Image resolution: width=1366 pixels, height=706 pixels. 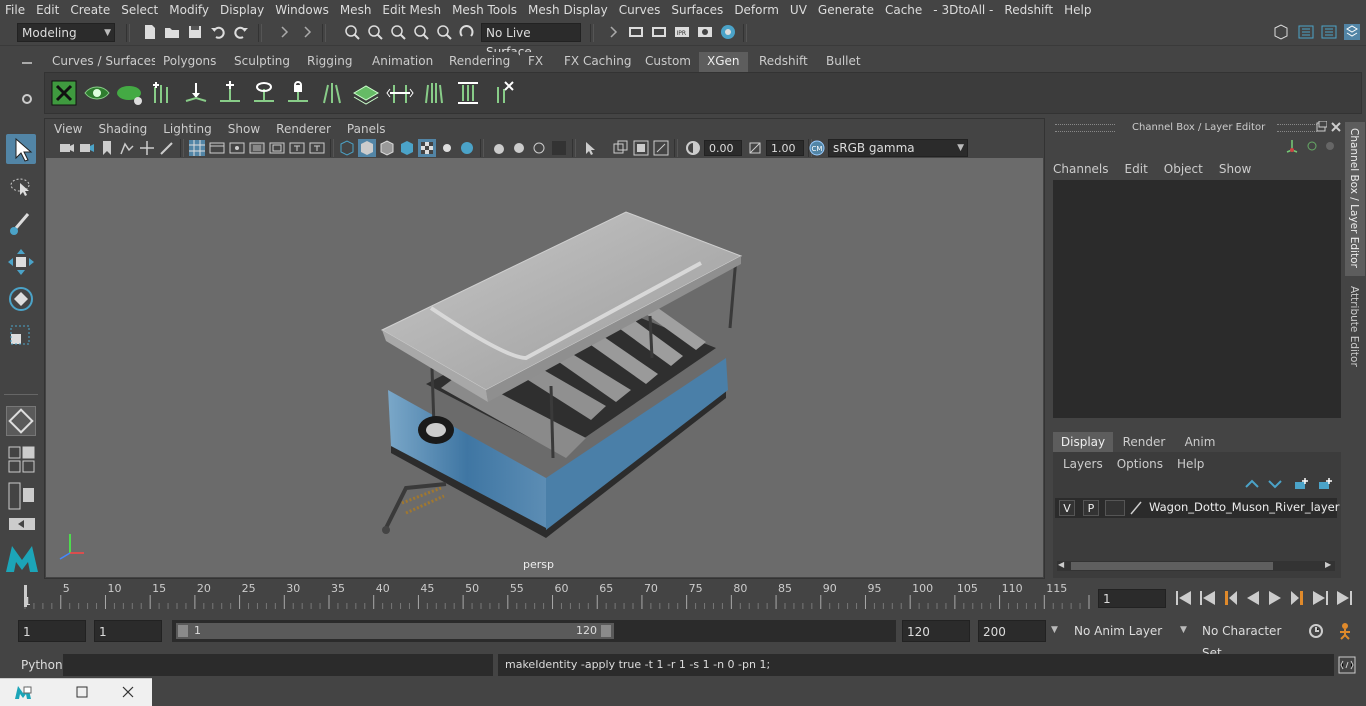 I want to click on layer-visibility-toggle: V, so click(x=1067, y=508).